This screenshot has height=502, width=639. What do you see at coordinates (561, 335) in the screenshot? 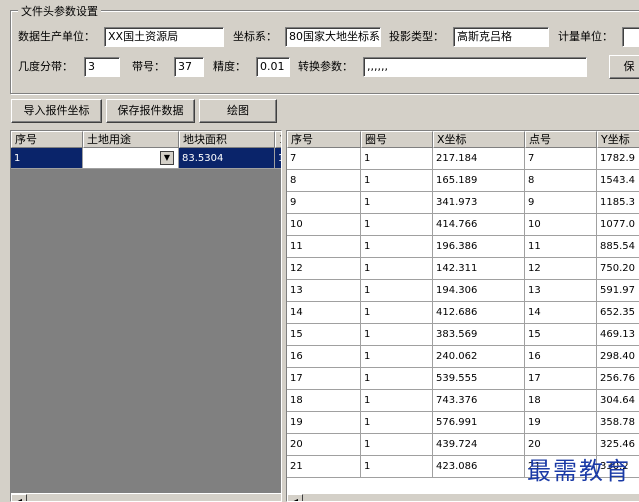
I see `coords-cell-point: 15` at bounding box center [561, 335].